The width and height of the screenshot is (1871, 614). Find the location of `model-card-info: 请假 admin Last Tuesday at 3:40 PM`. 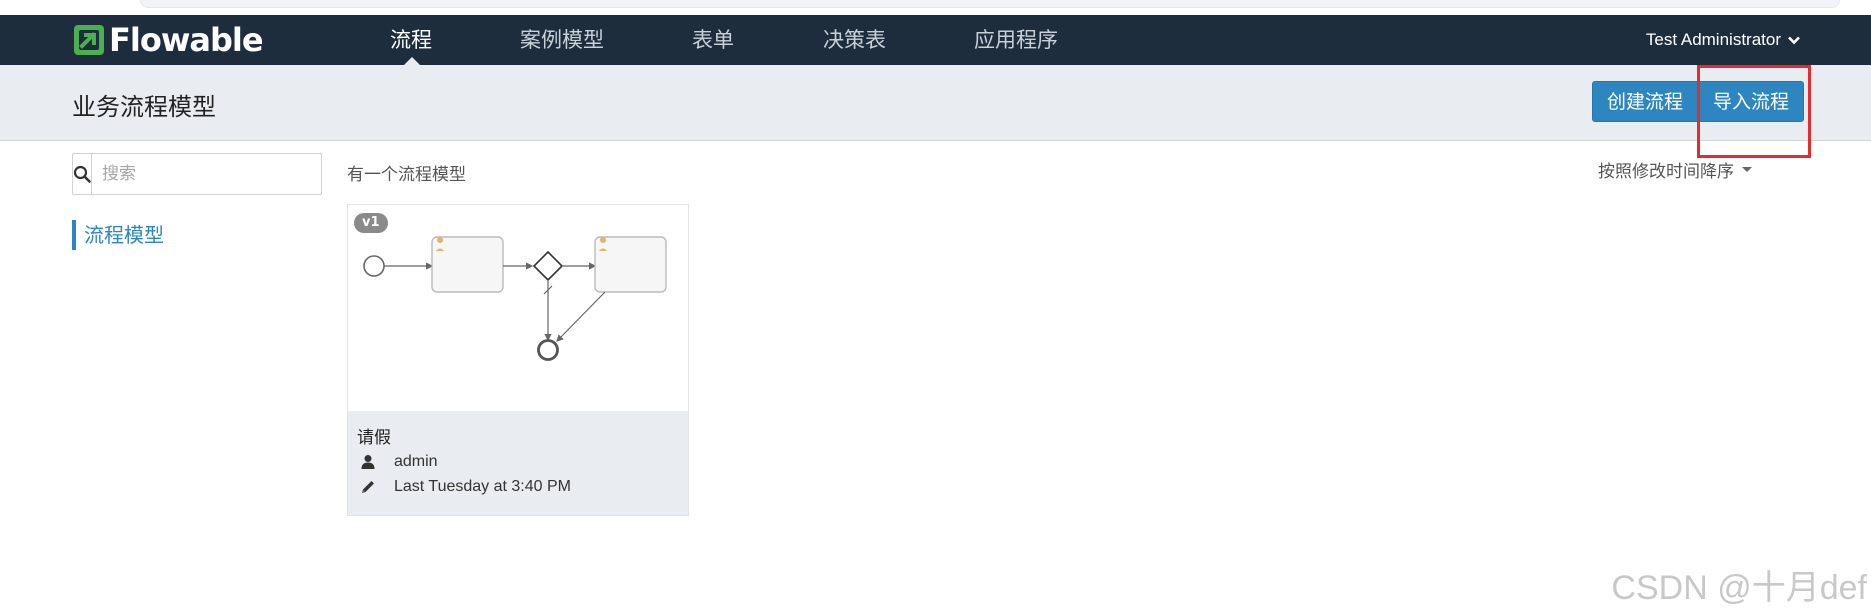

model-card-info: 请假 admin Last Tuesday at 3:40 PM is located at coordinates (518, 463).